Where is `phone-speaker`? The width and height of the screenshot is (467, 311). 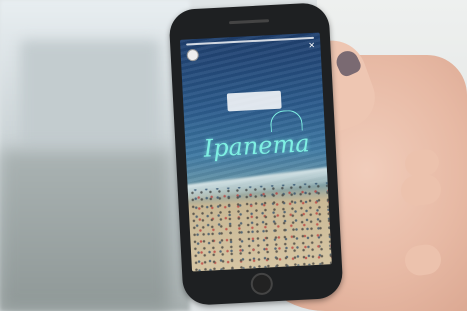 phone-speaker is located at coordinates (249, 22).